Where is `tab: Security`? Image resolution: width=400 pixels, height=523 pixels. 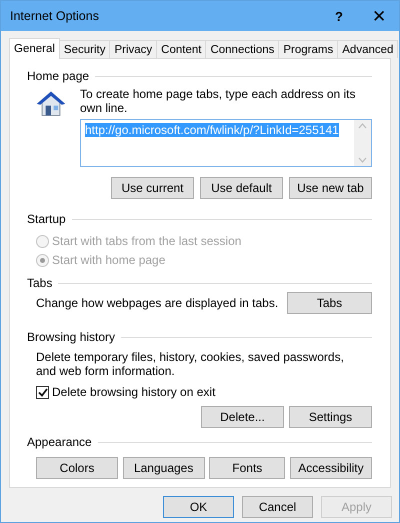
tab: Security is located at coordinates (84, 49).